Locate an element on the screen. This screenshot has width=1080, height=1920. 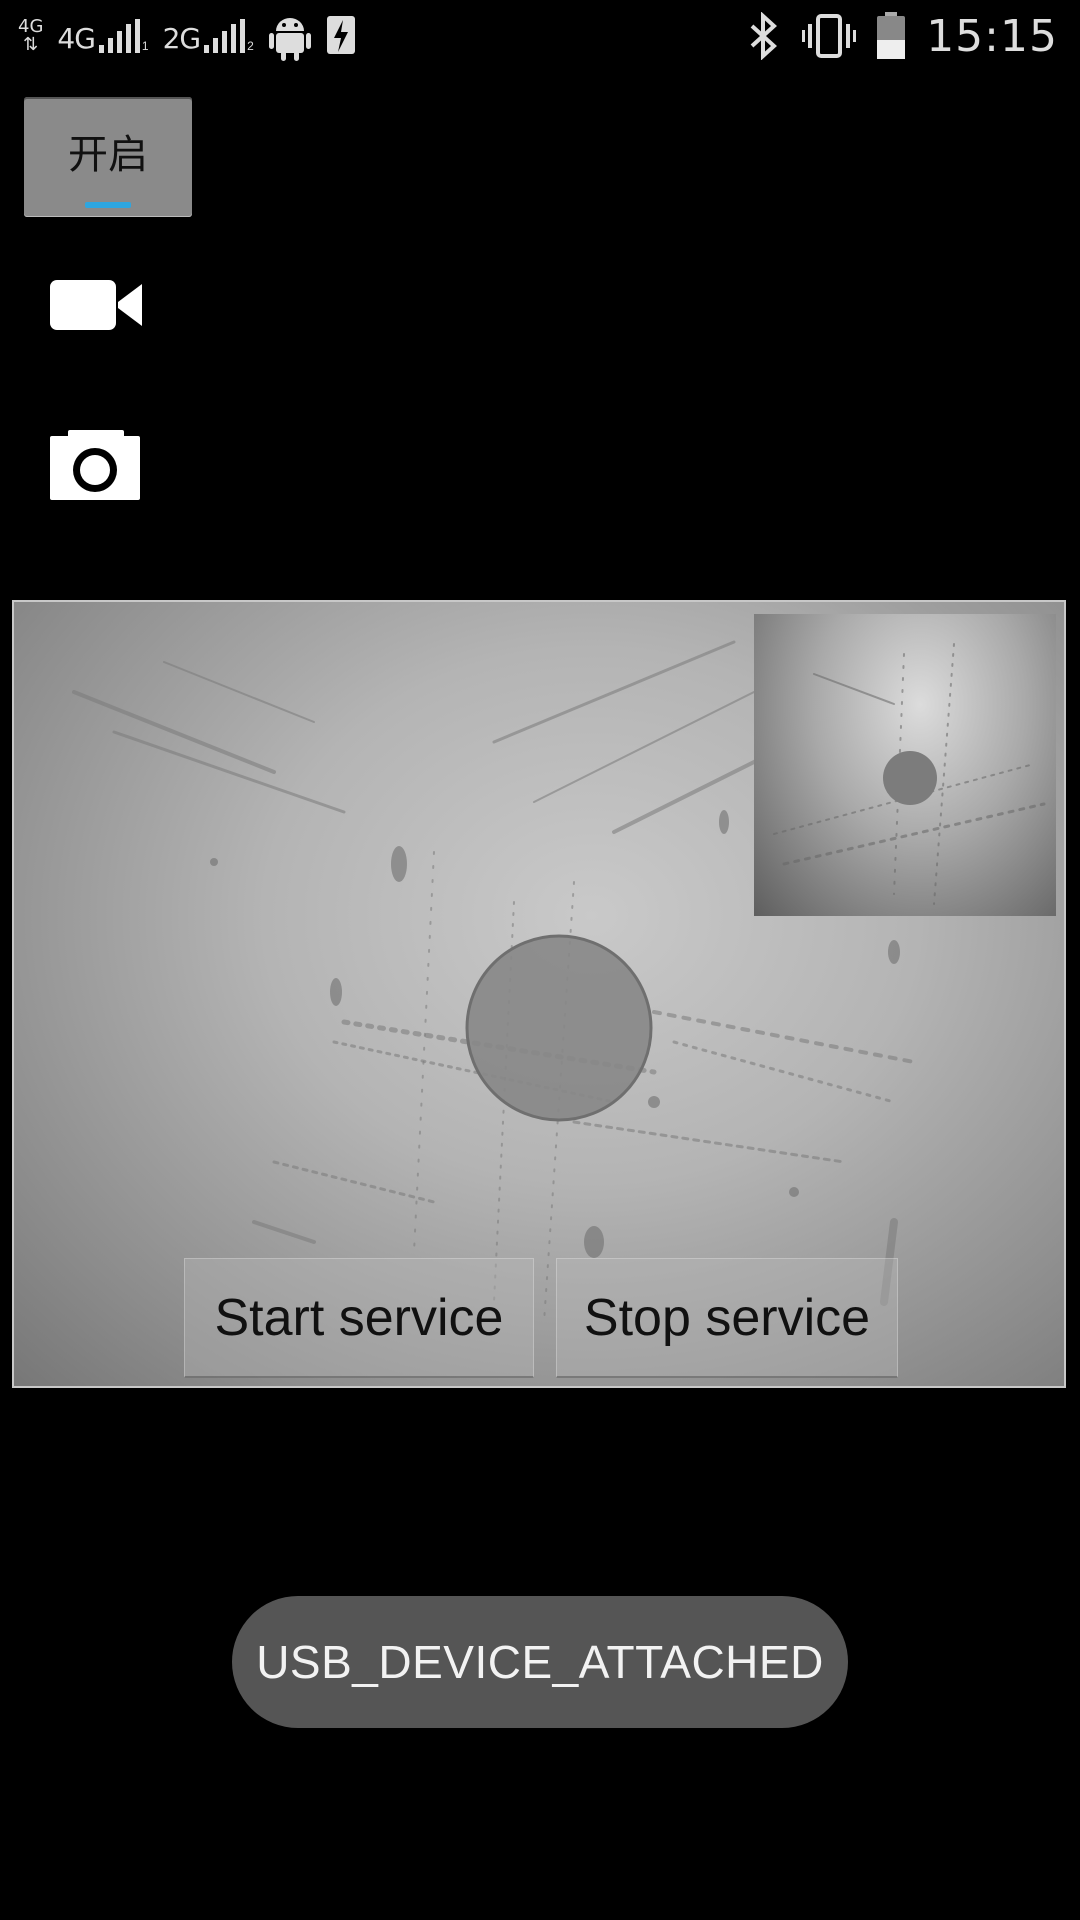
thumbnail-texture is located at coordinates (909, 774).